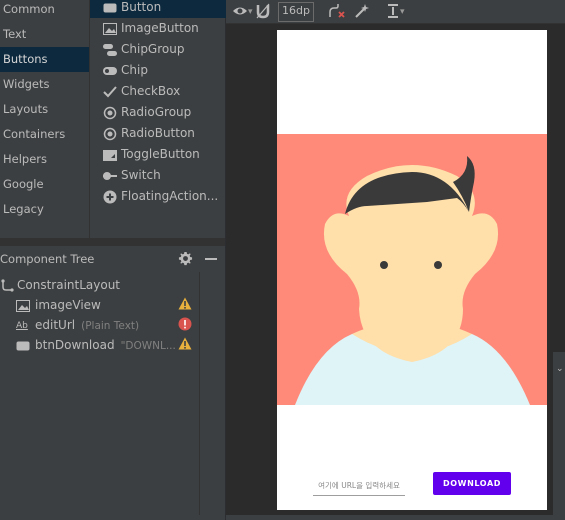  I want to click on palette-item-imagebutton: ImageButton, so click(158, 28).